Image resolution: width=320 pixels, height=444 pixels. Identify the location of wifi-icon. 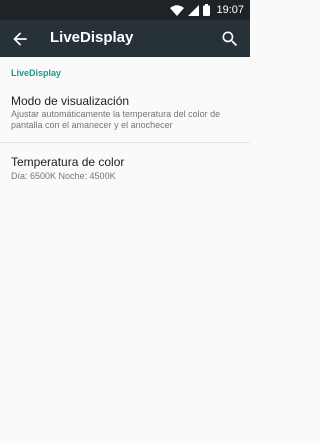
(177, 10).